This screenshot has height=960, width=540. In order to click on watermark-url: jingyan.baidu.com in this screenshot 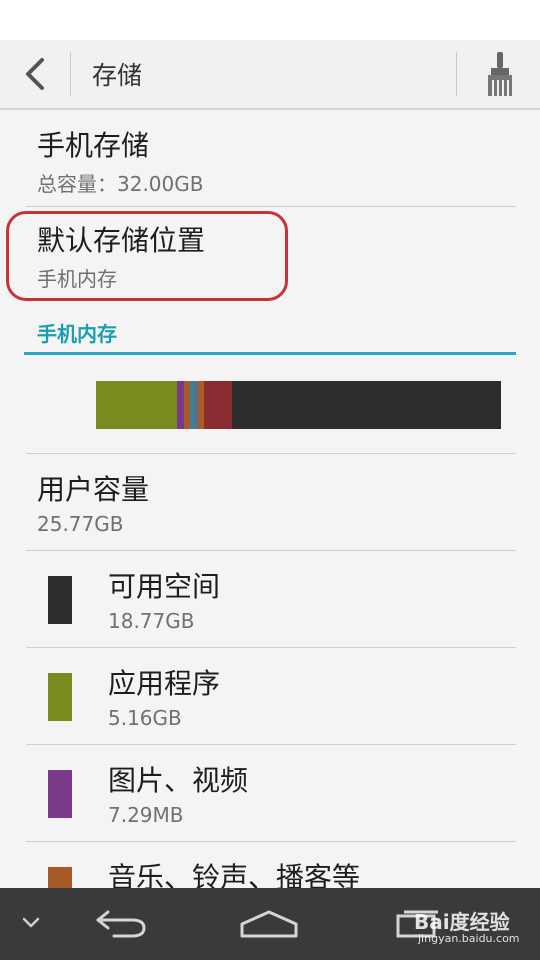, I will do `click(469, 938)`.